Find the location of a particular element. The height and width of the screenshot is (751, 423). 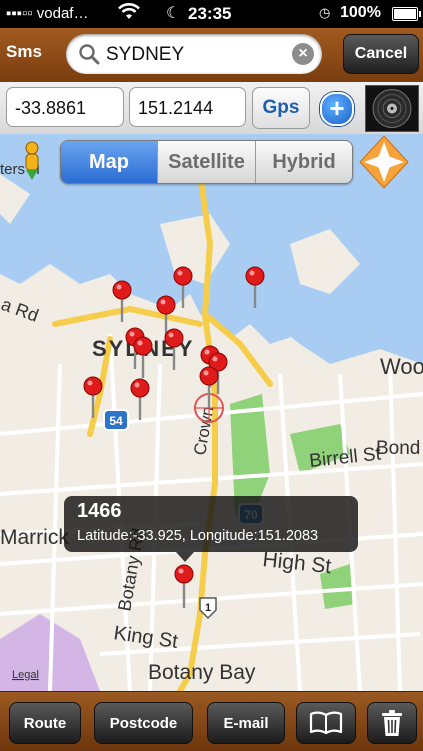

status-bar: ▪▪▪▫▫ vodaf… ☾ 23:35 ◷ 100% is located at coordinates (211, 14).